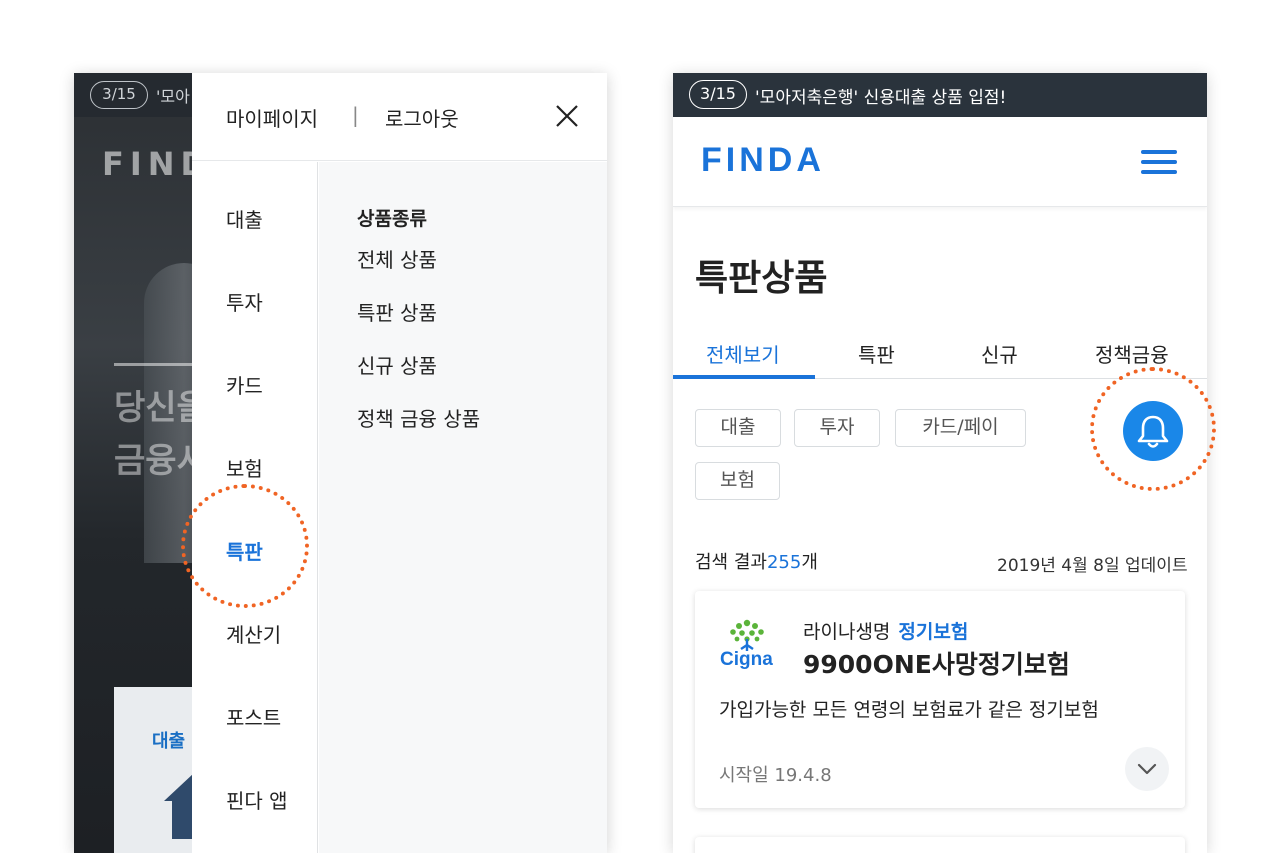 This screenshot has width=1280, height=853. Describe the element at coordinates (731, 562) in the screenshot. I see `result-count-prefix: 검색 결과` at that location.